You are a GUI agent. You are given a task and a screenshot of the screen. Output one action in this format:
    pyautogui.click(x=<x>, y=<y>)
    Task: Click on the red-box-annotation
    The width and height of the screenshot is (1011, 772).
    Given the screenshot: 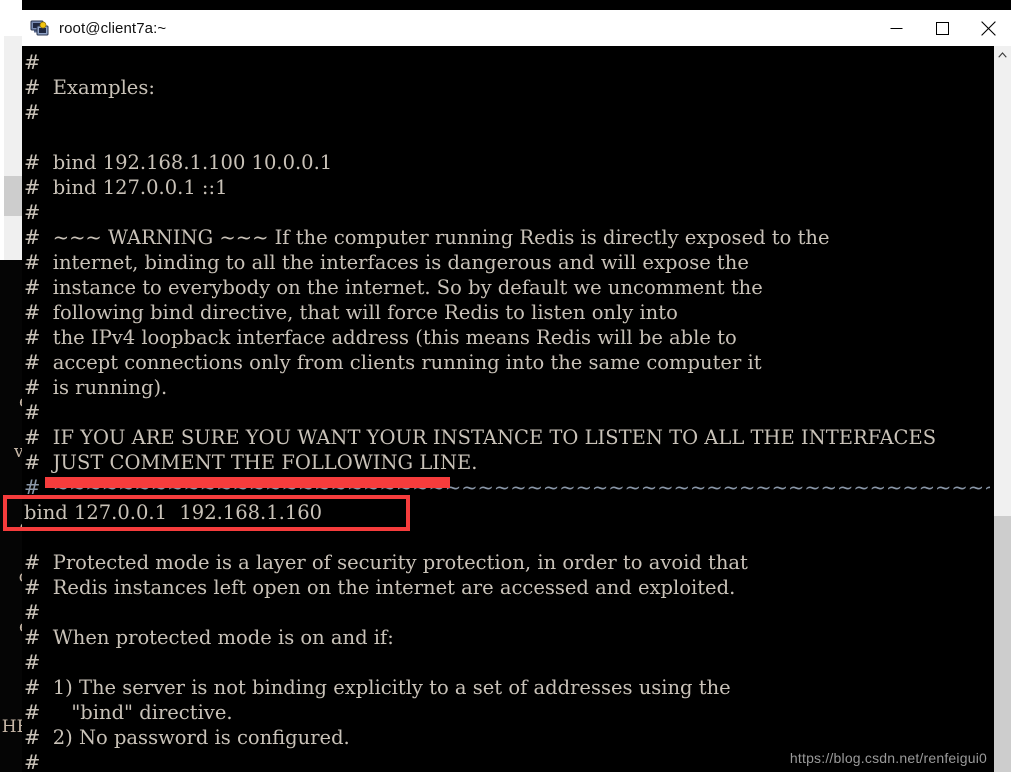 What is the action you would take?
    pyautogui.click(x=206, y=513)
    